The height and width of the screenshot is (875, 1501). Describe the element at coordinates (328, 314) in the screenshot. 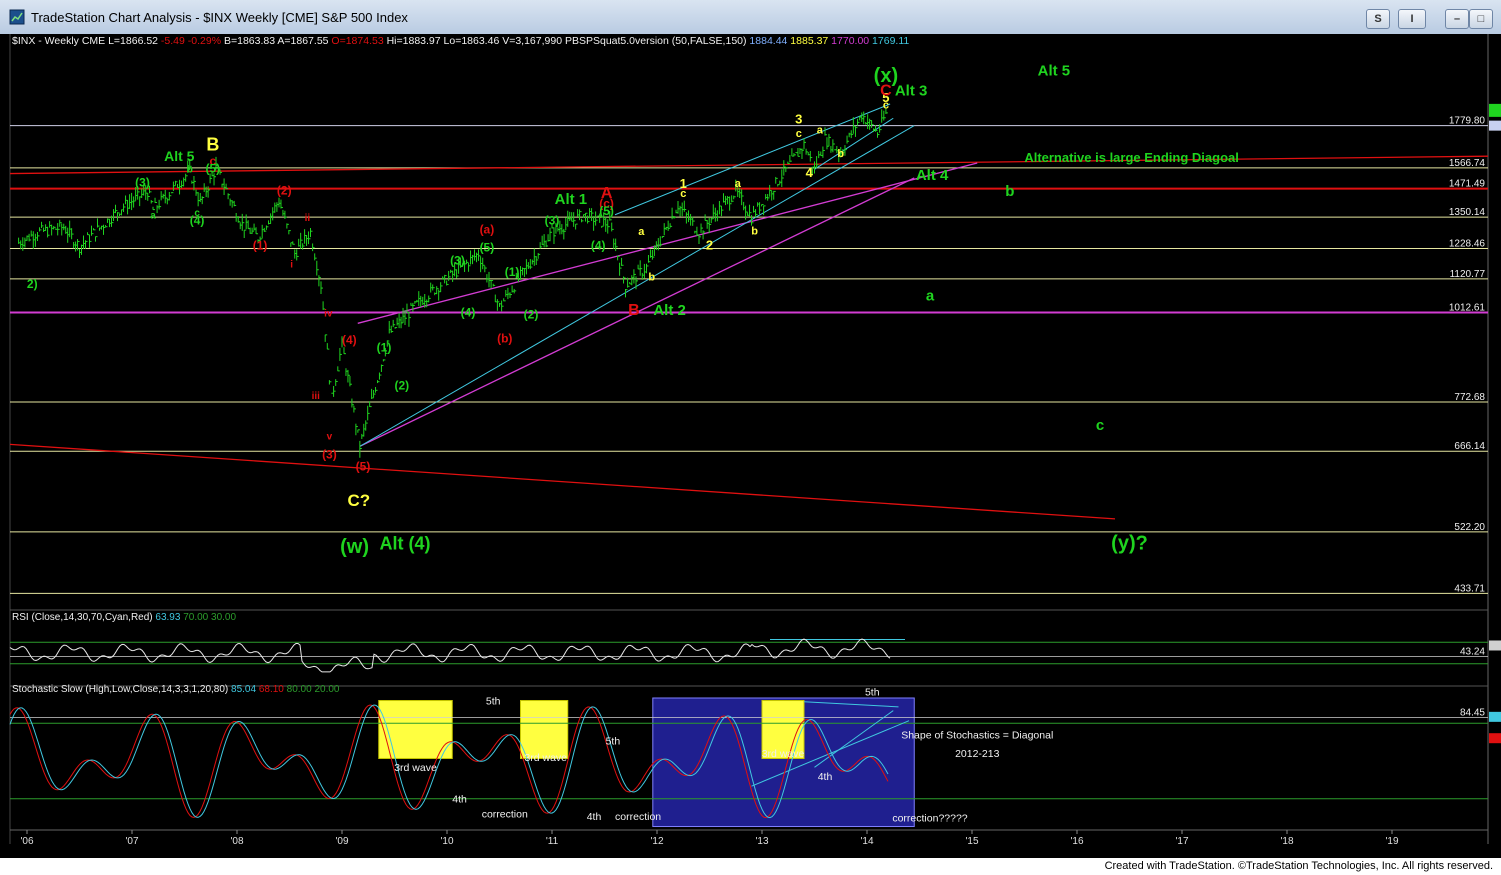

I see `wave-label: iv` at that location.